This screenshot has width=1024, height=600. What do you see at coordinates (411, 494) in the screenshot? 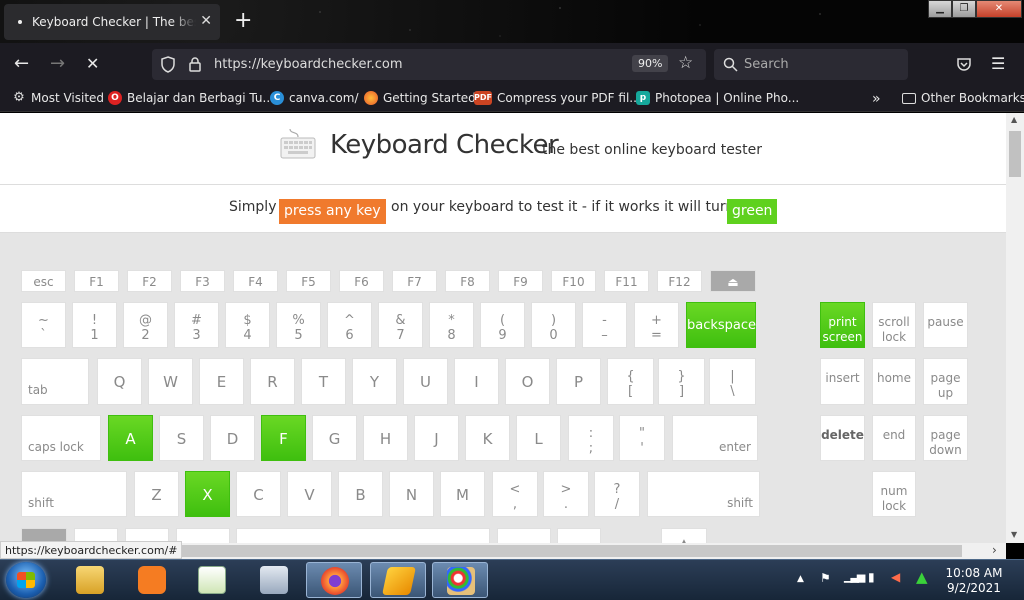
I see `key-n: N` at bounding box center [411, 494].